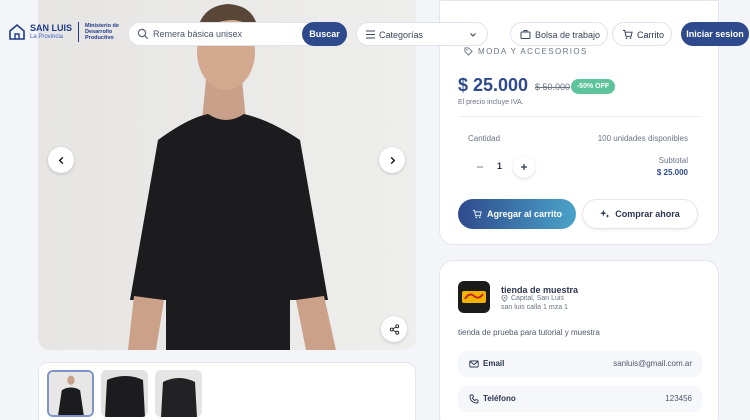 This screenshot has height=420, width=750. Describe the element at coordinates (474, 399) in the screenshot. I see `phone-icon` at that location.